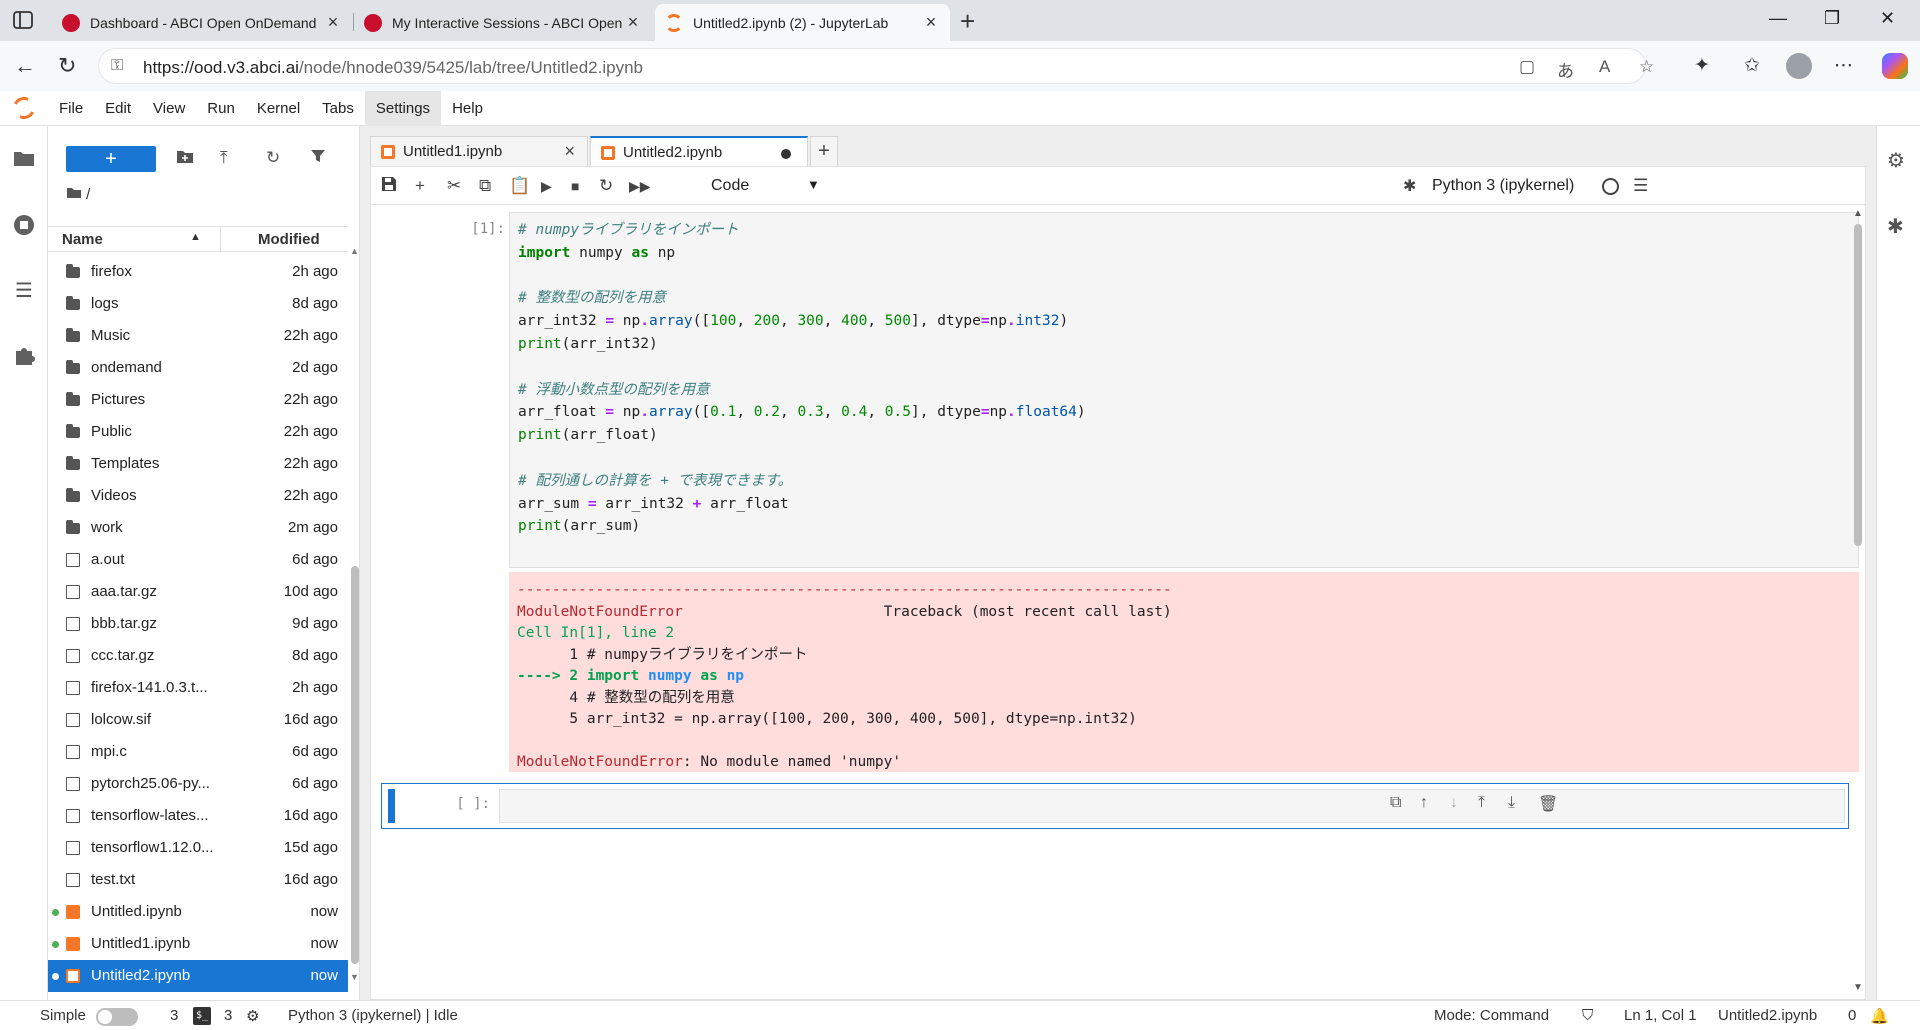  What do you see at coordinates (303, 239) in the screenshot?
I see `column-modified: Modified` at bounding box center [303, 239].